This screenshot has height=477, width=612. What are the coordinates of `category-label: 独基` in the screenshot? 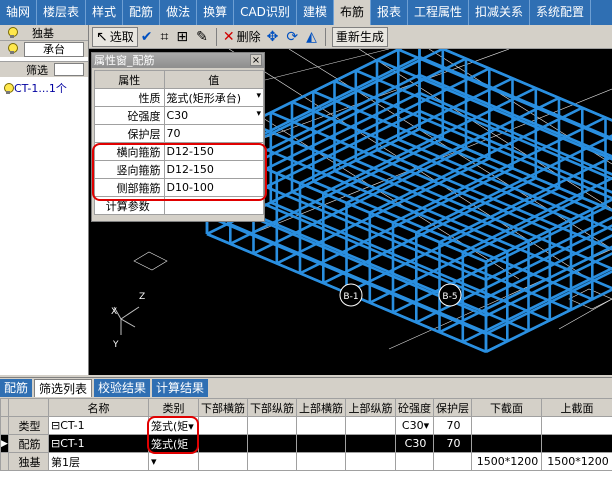 It's located at (43, 33).